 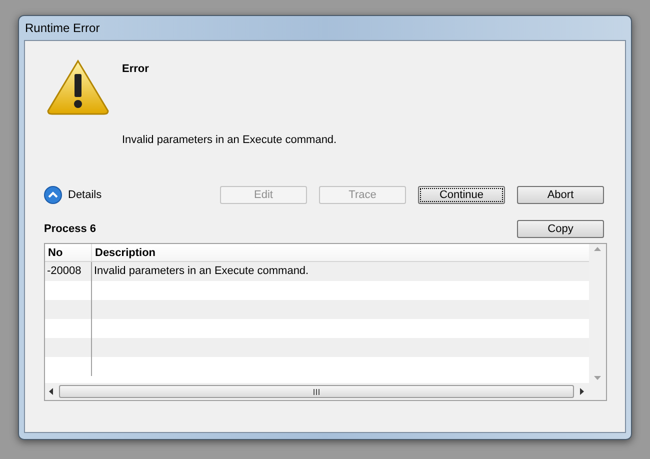 I want to click on grip-icon, so click(x=316, y=391).